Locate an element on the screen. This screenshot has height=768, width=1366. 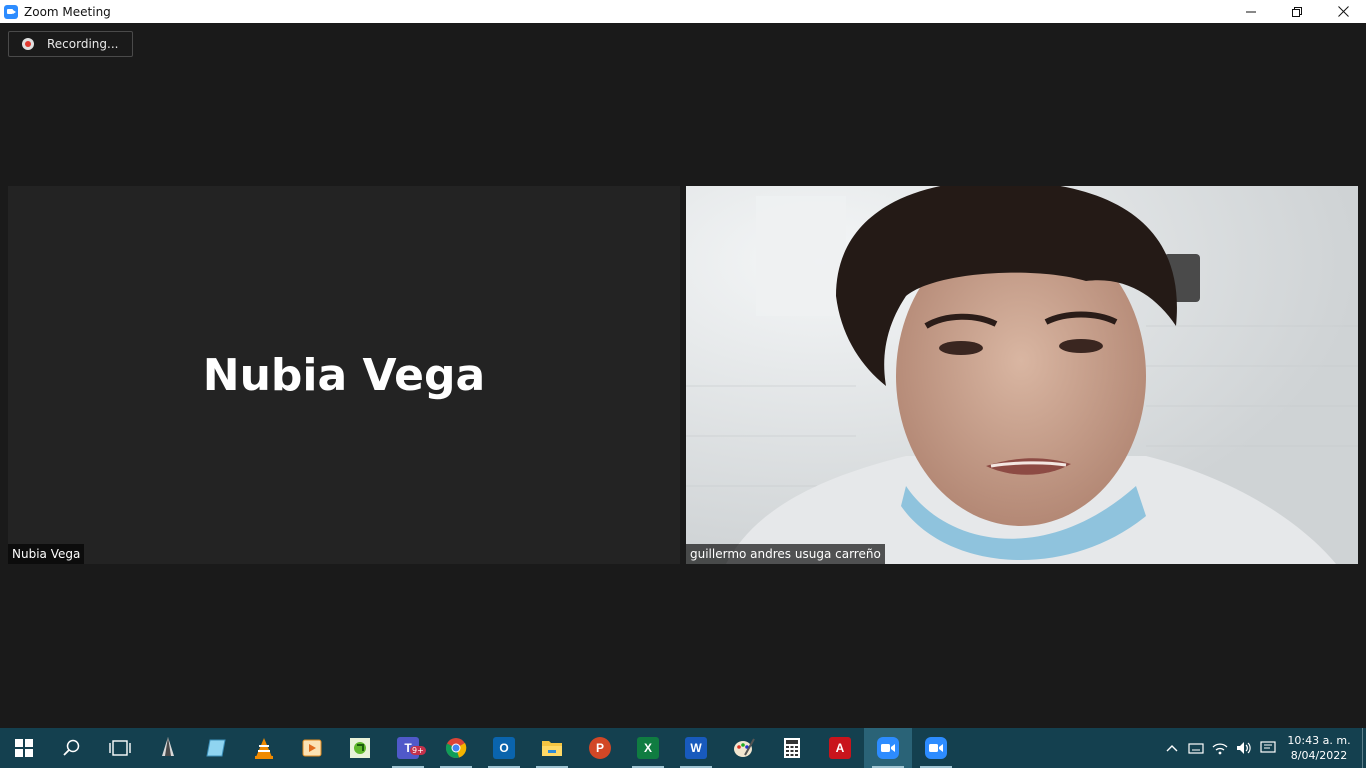
task-view-button is located at coordinates (120, 748).